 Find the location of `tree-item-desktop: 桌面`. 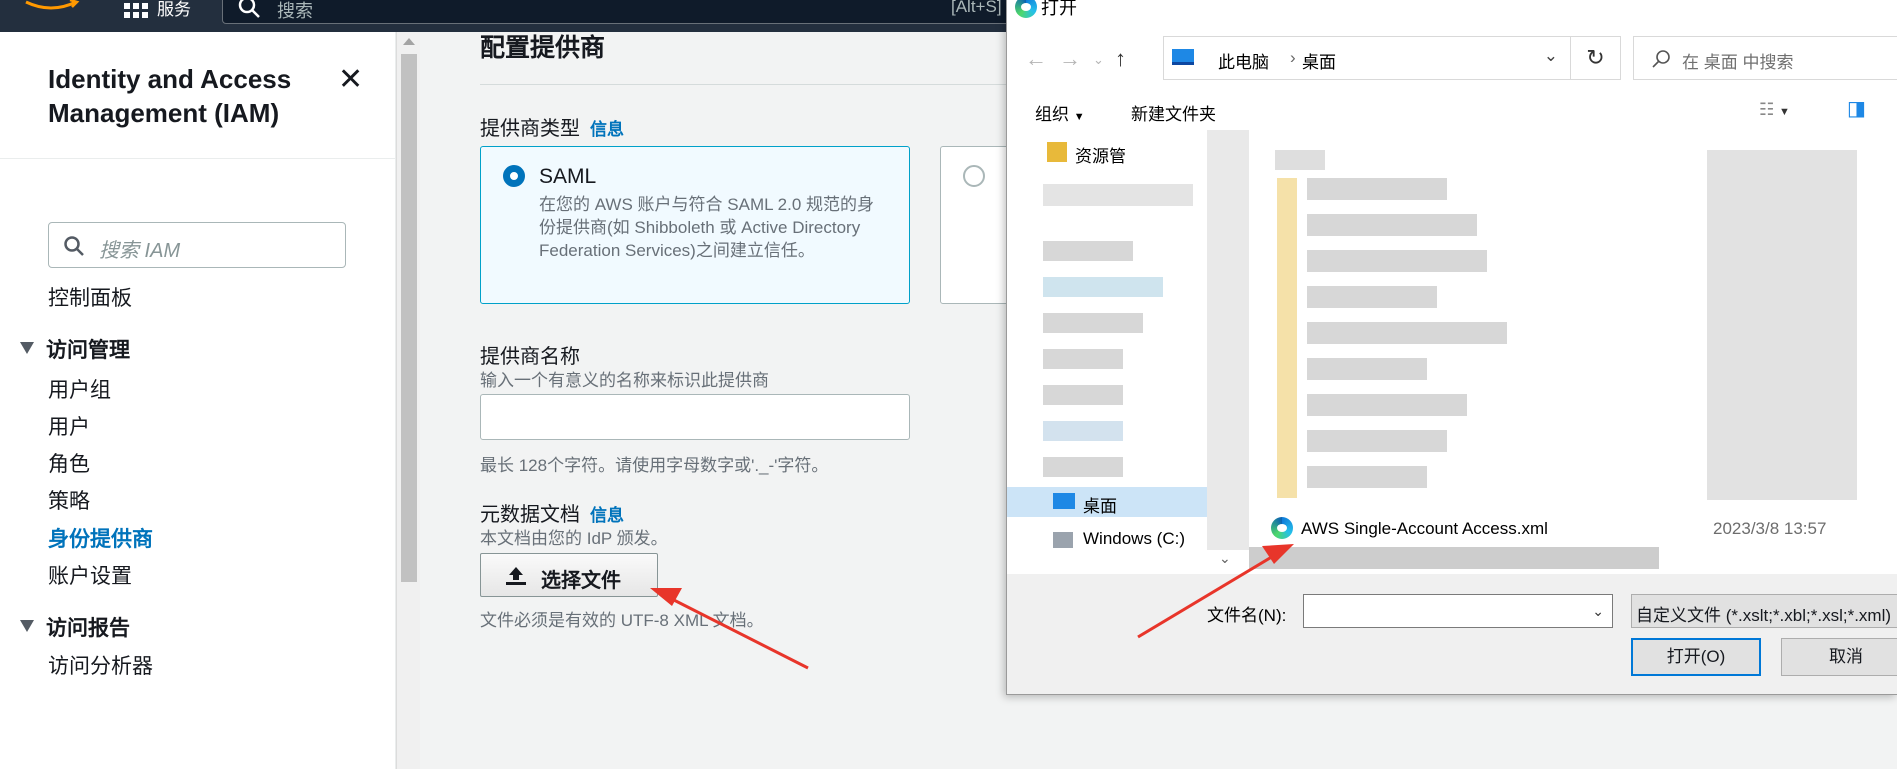

tree-item-desktop: 桌面 is located at coordinates (1100, 504).